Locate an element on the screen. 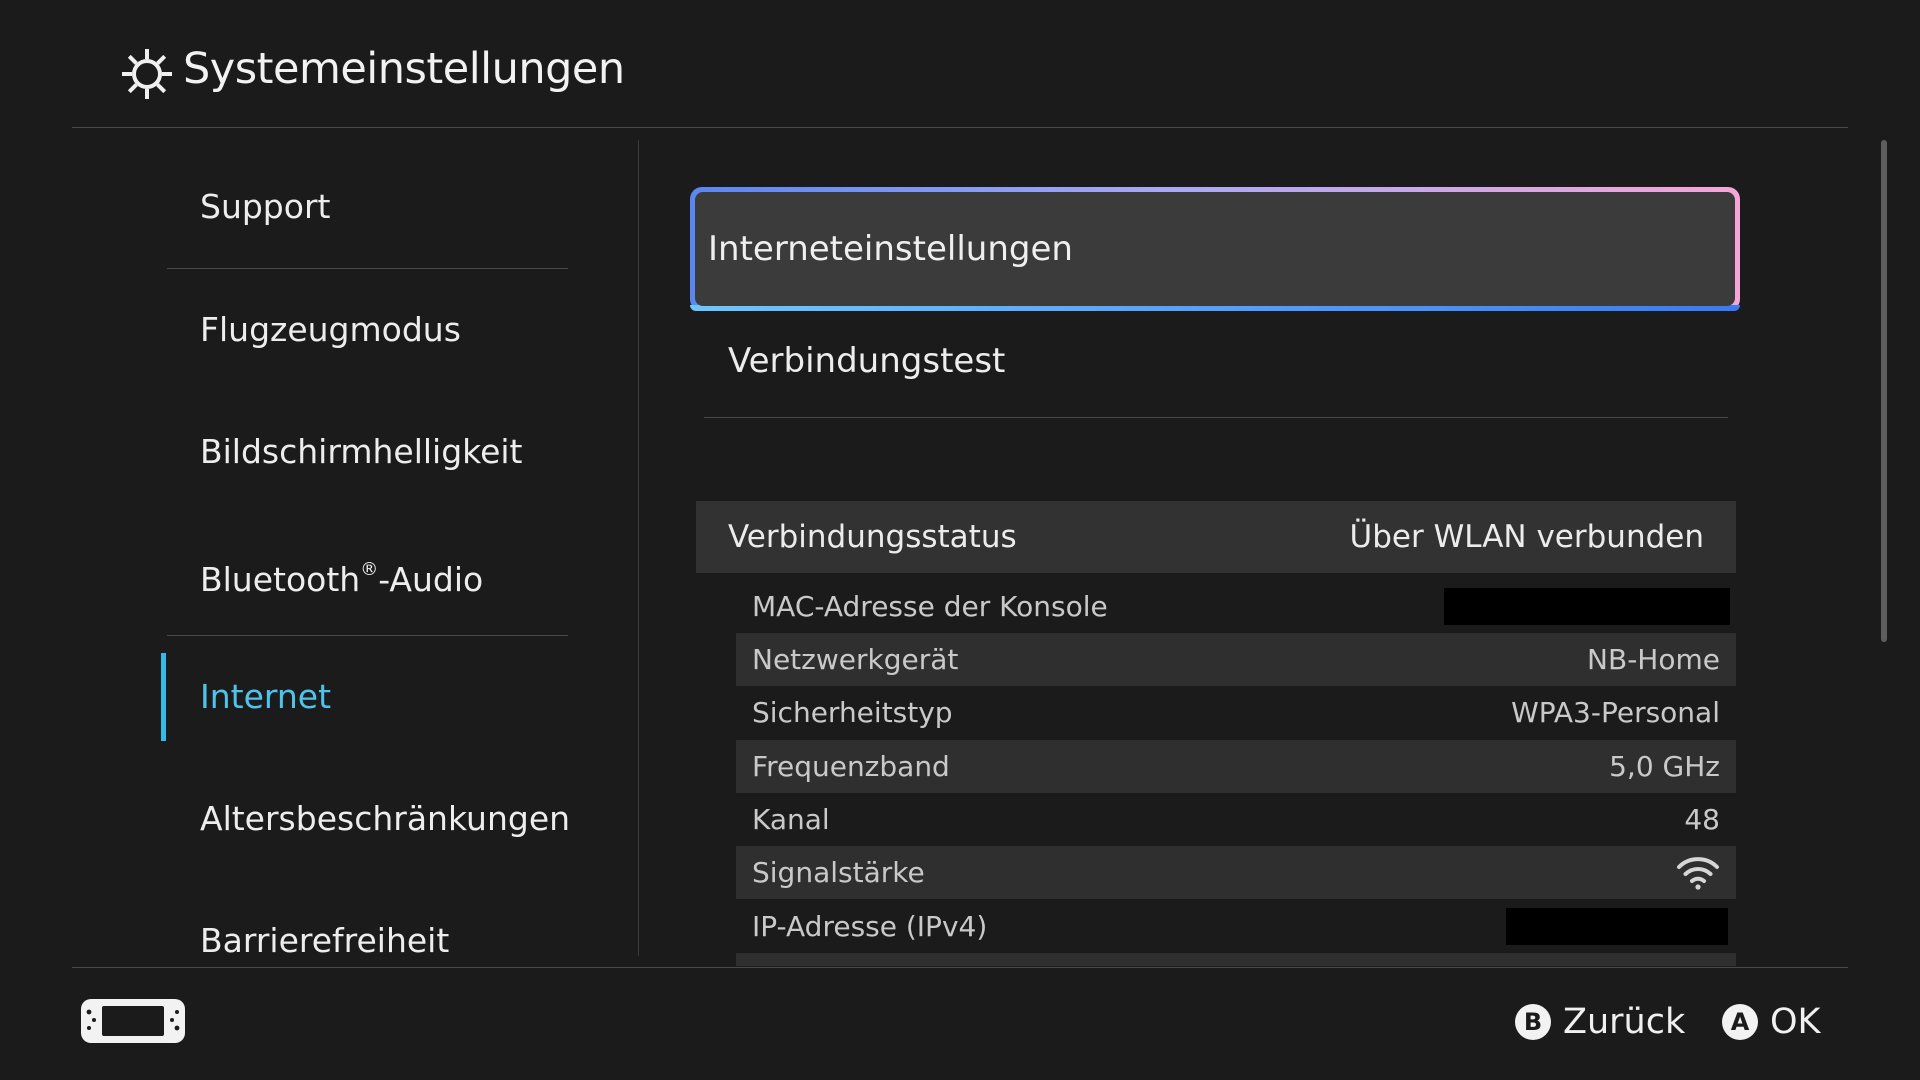  sidebar-item-barrierefreiheit: Barrierefreiheit is located at coordinates (367, 923).